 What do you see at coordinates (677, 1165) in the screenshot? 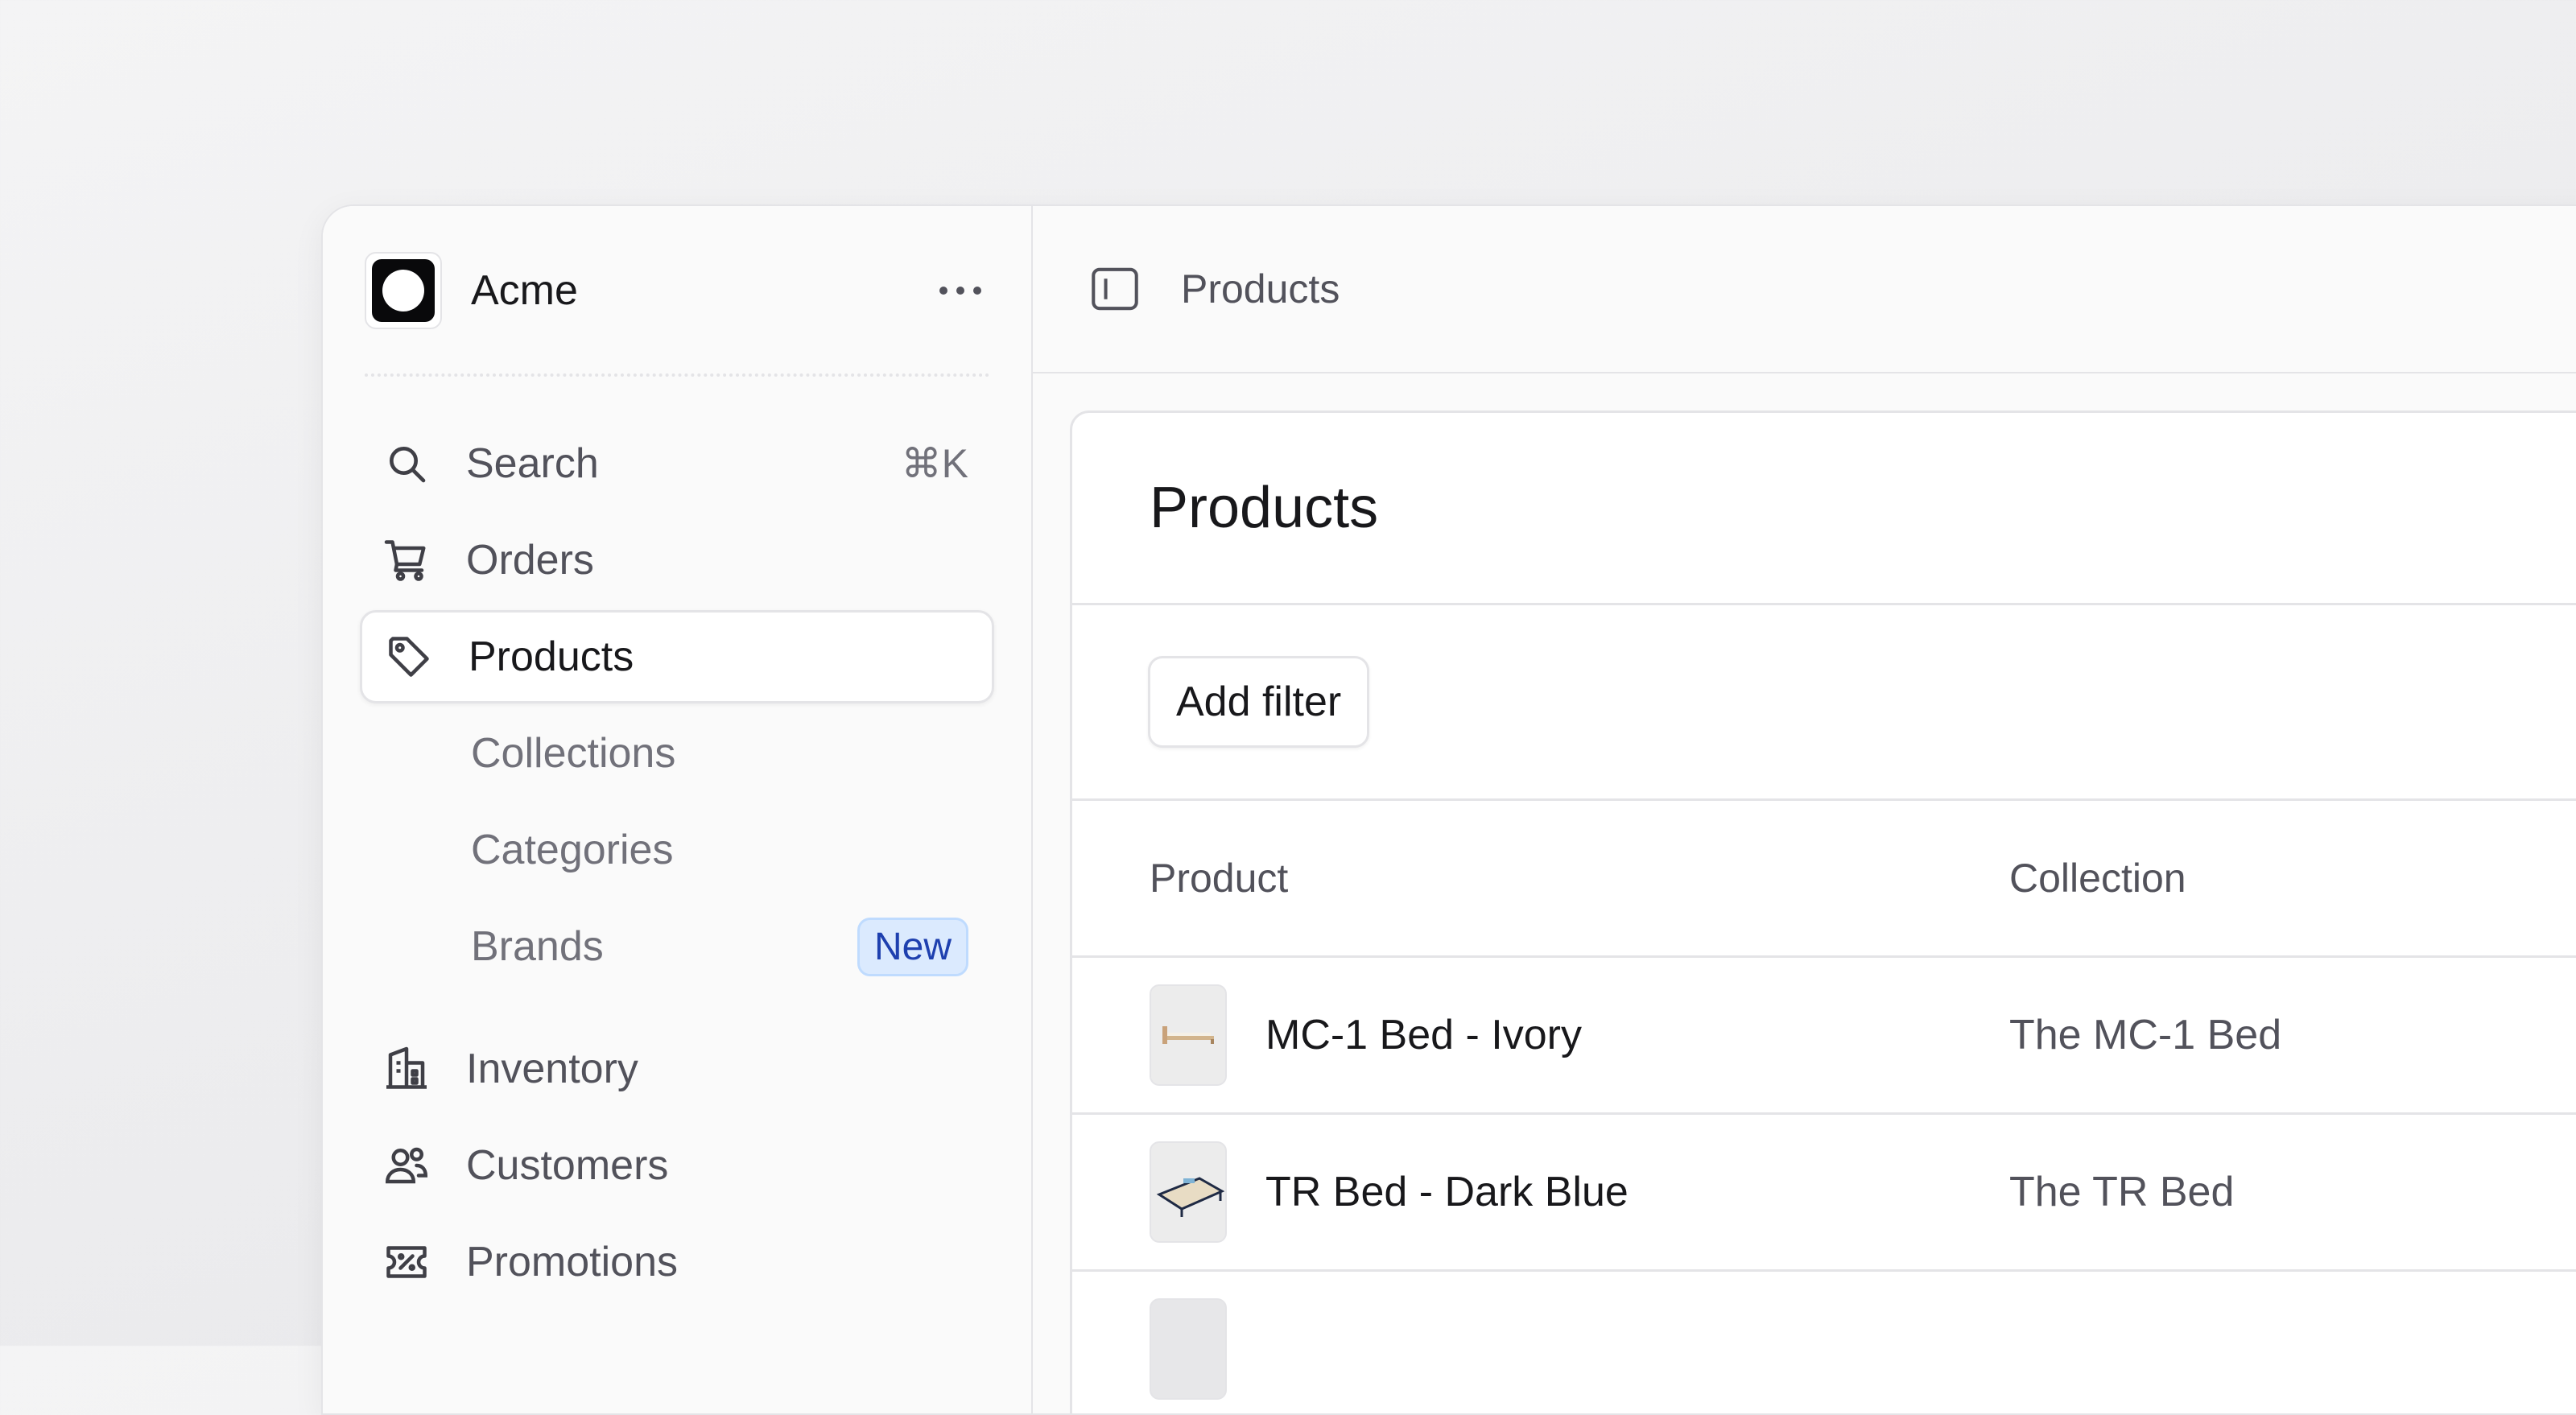
I see `sidebar-item-customers: Customers` at bounding box center [677, 1165].